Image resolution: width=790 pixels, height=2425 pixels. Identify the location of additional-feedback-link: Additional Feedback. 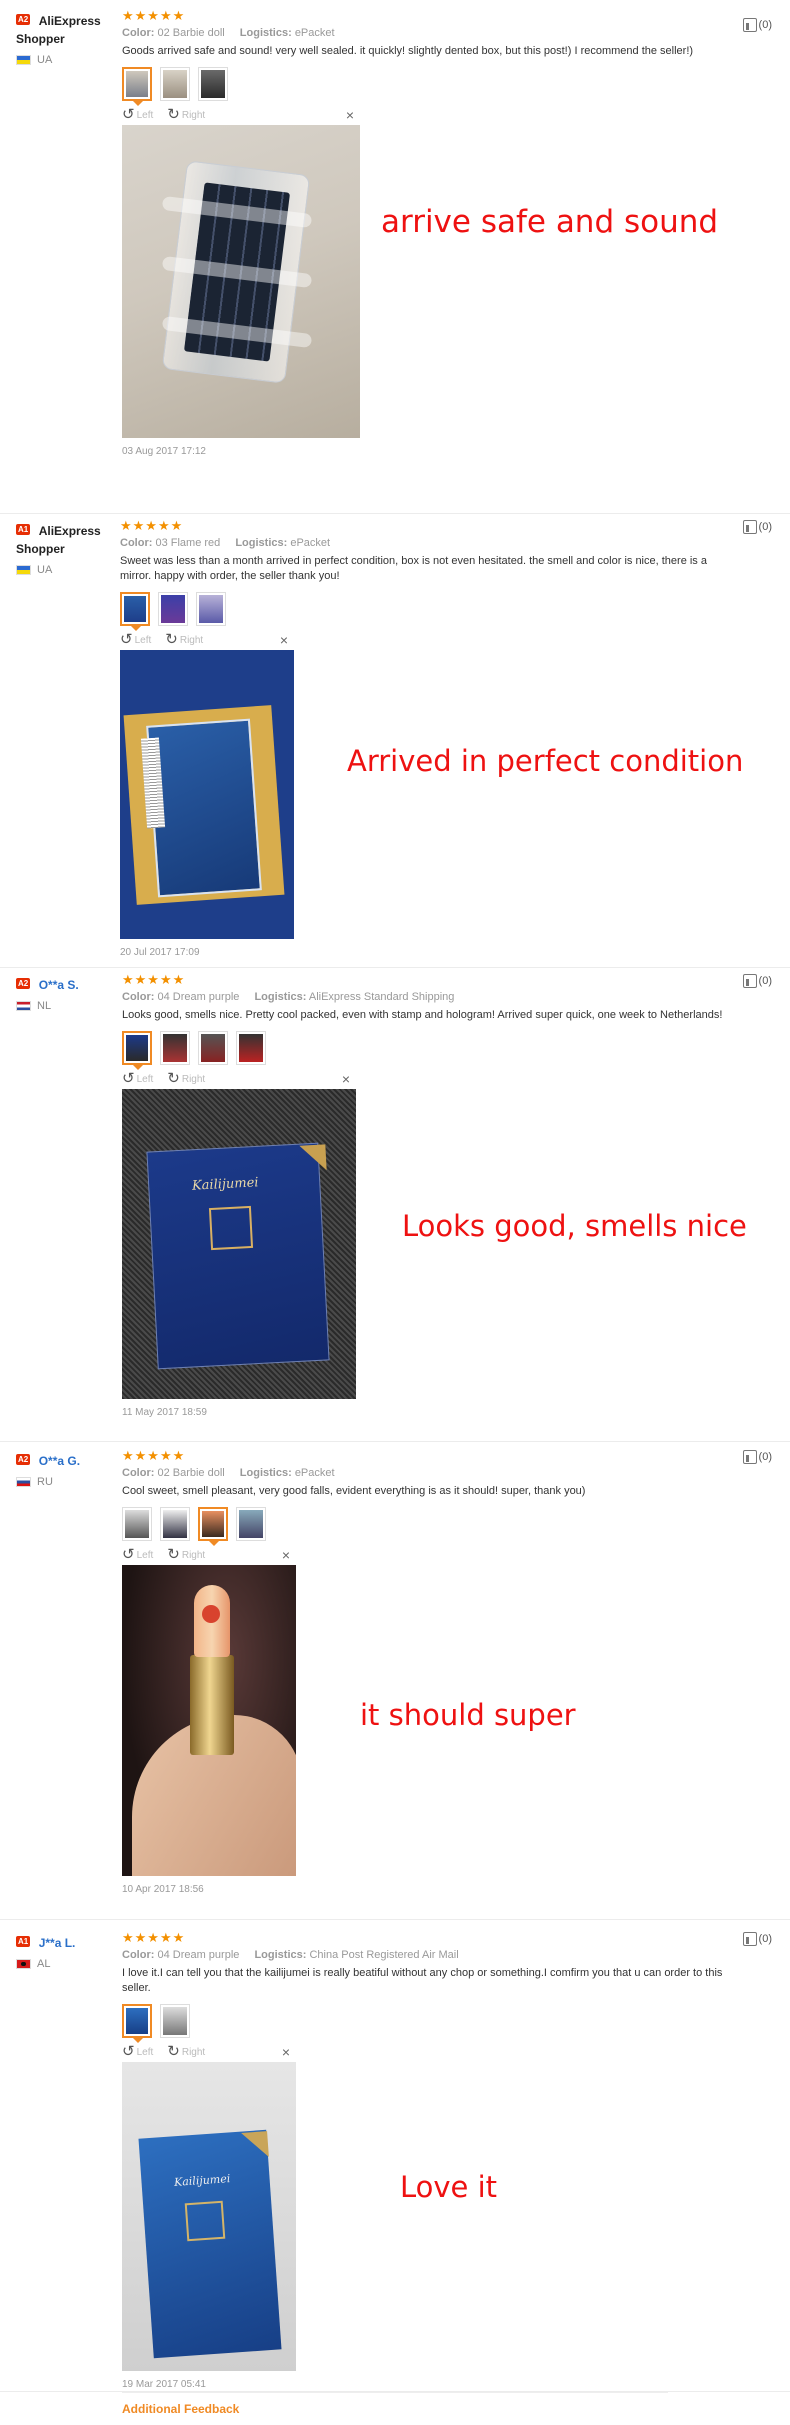
(180, 2409).